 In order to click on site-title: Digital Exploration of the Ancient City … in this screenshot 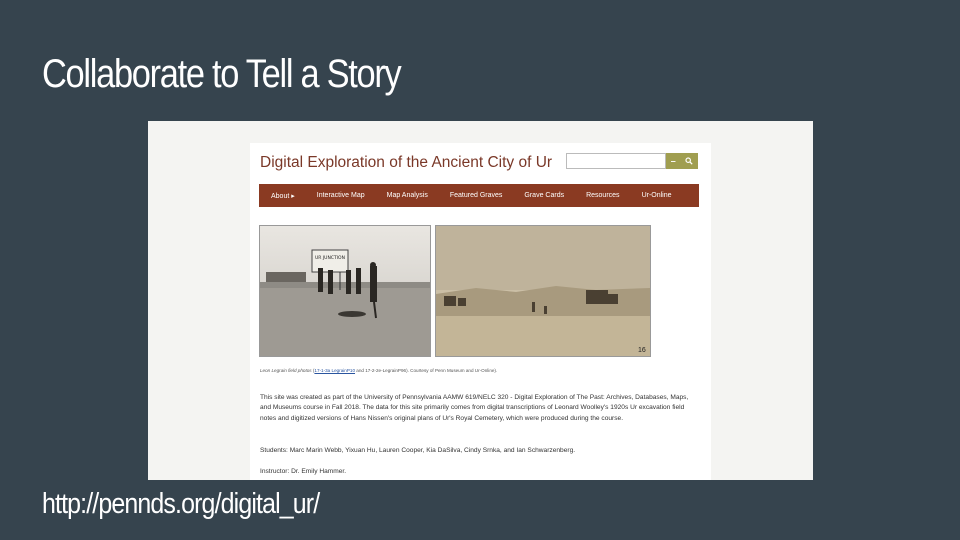, I will do `click(406, 163)`.